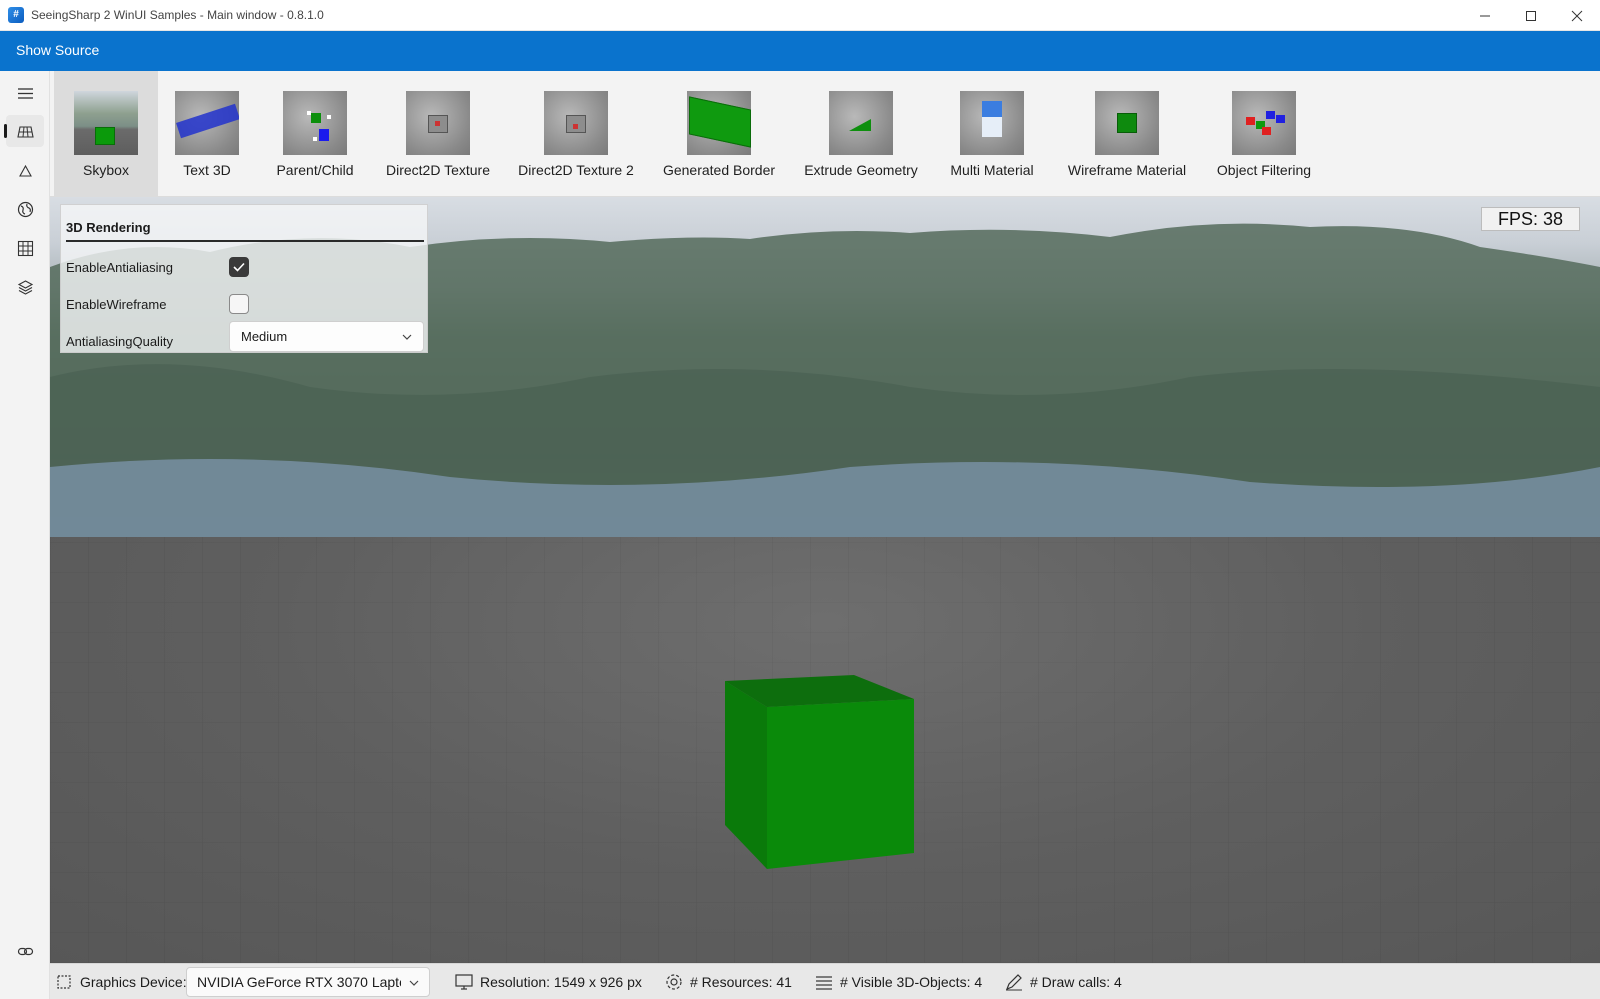  I want to click on generated-border-thumbnail, so click(719, 123).